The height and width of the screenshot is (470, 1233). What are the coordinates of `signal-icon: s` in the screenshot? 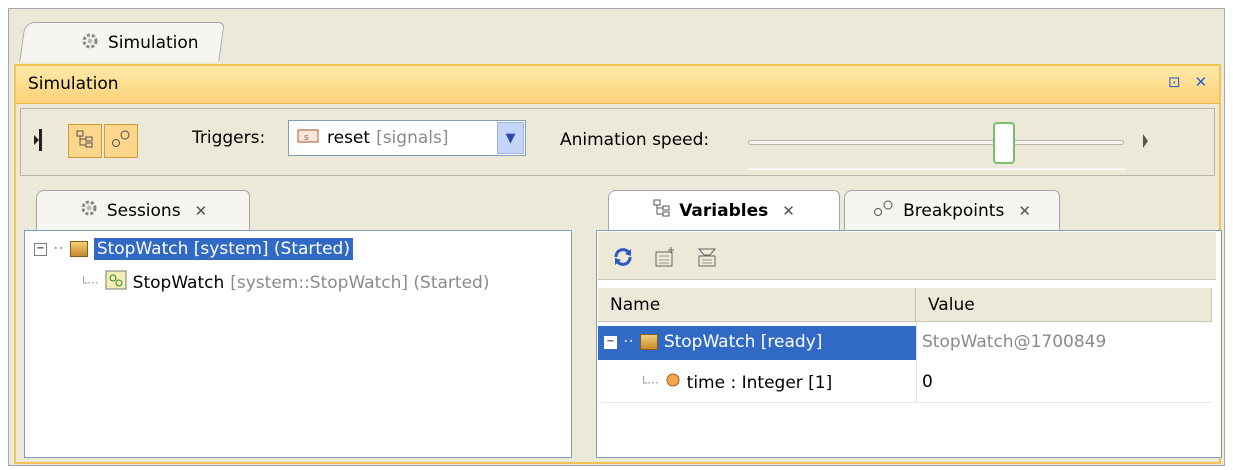 It's located at (308, 138).